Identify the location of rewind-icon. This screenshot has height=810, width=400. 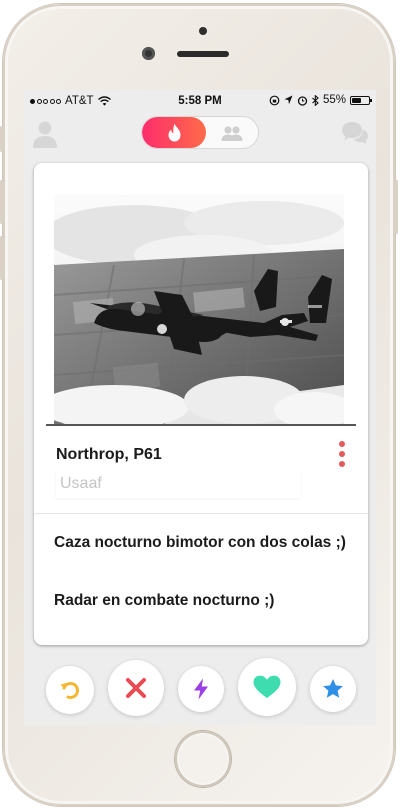
(70, 690).